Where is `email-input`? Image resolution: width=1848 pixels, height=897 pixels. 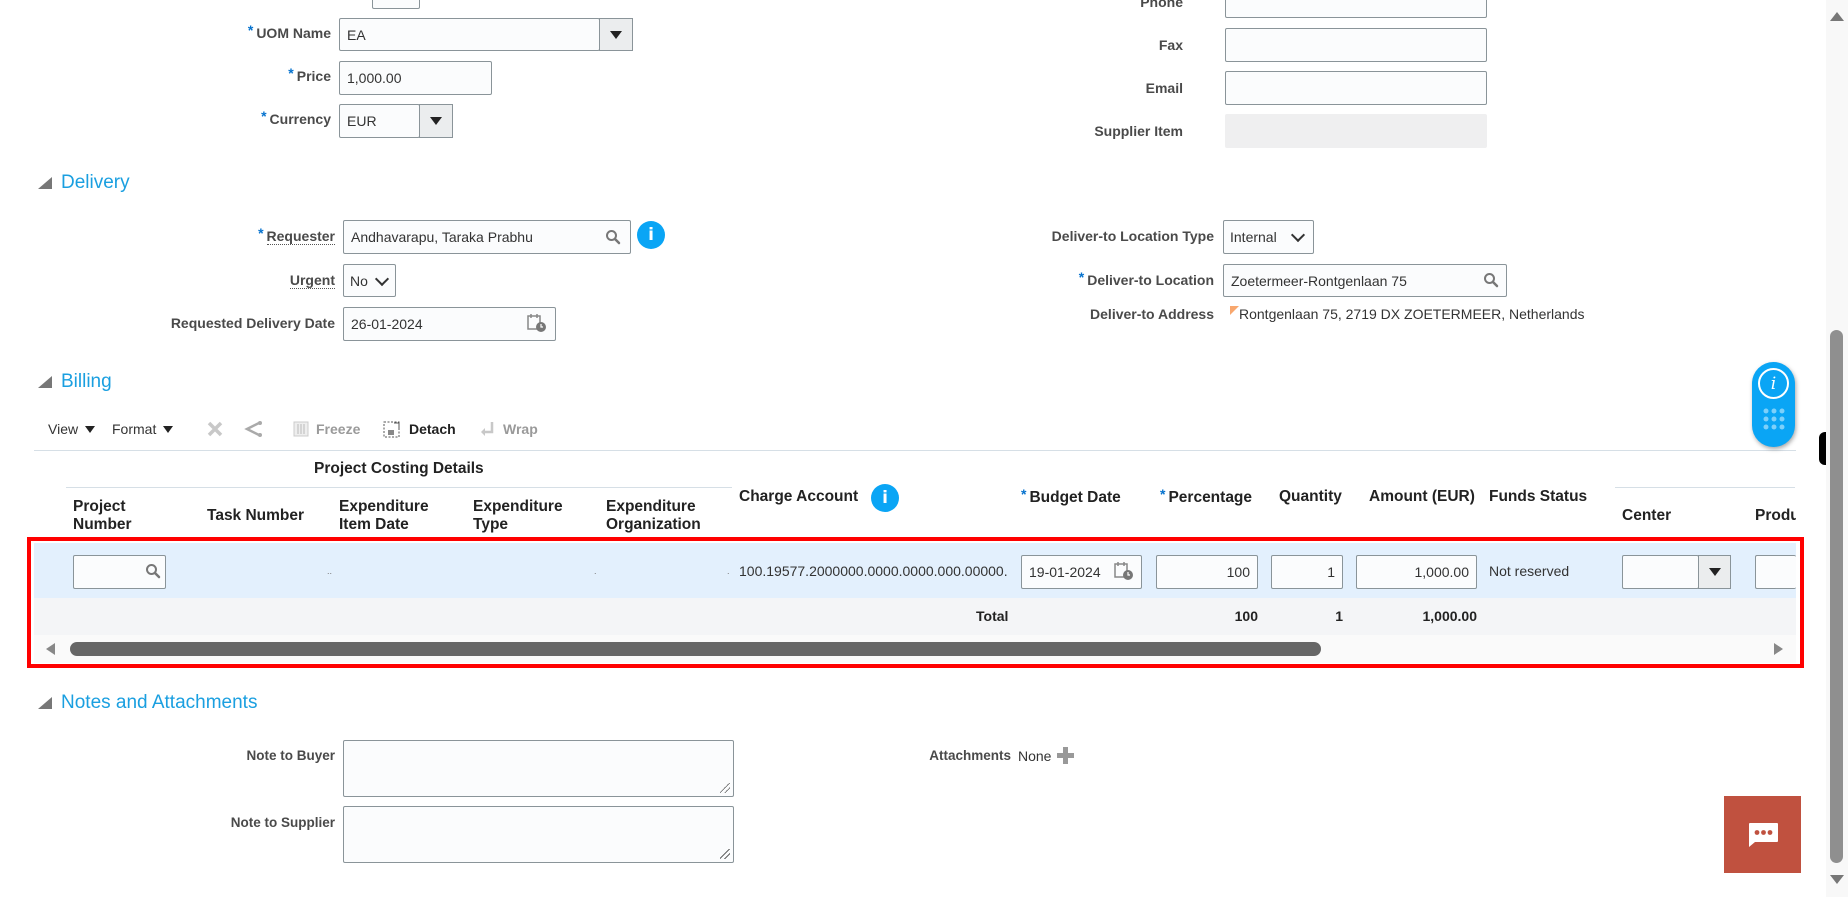
email-input is located at coordinates (1356, 88).